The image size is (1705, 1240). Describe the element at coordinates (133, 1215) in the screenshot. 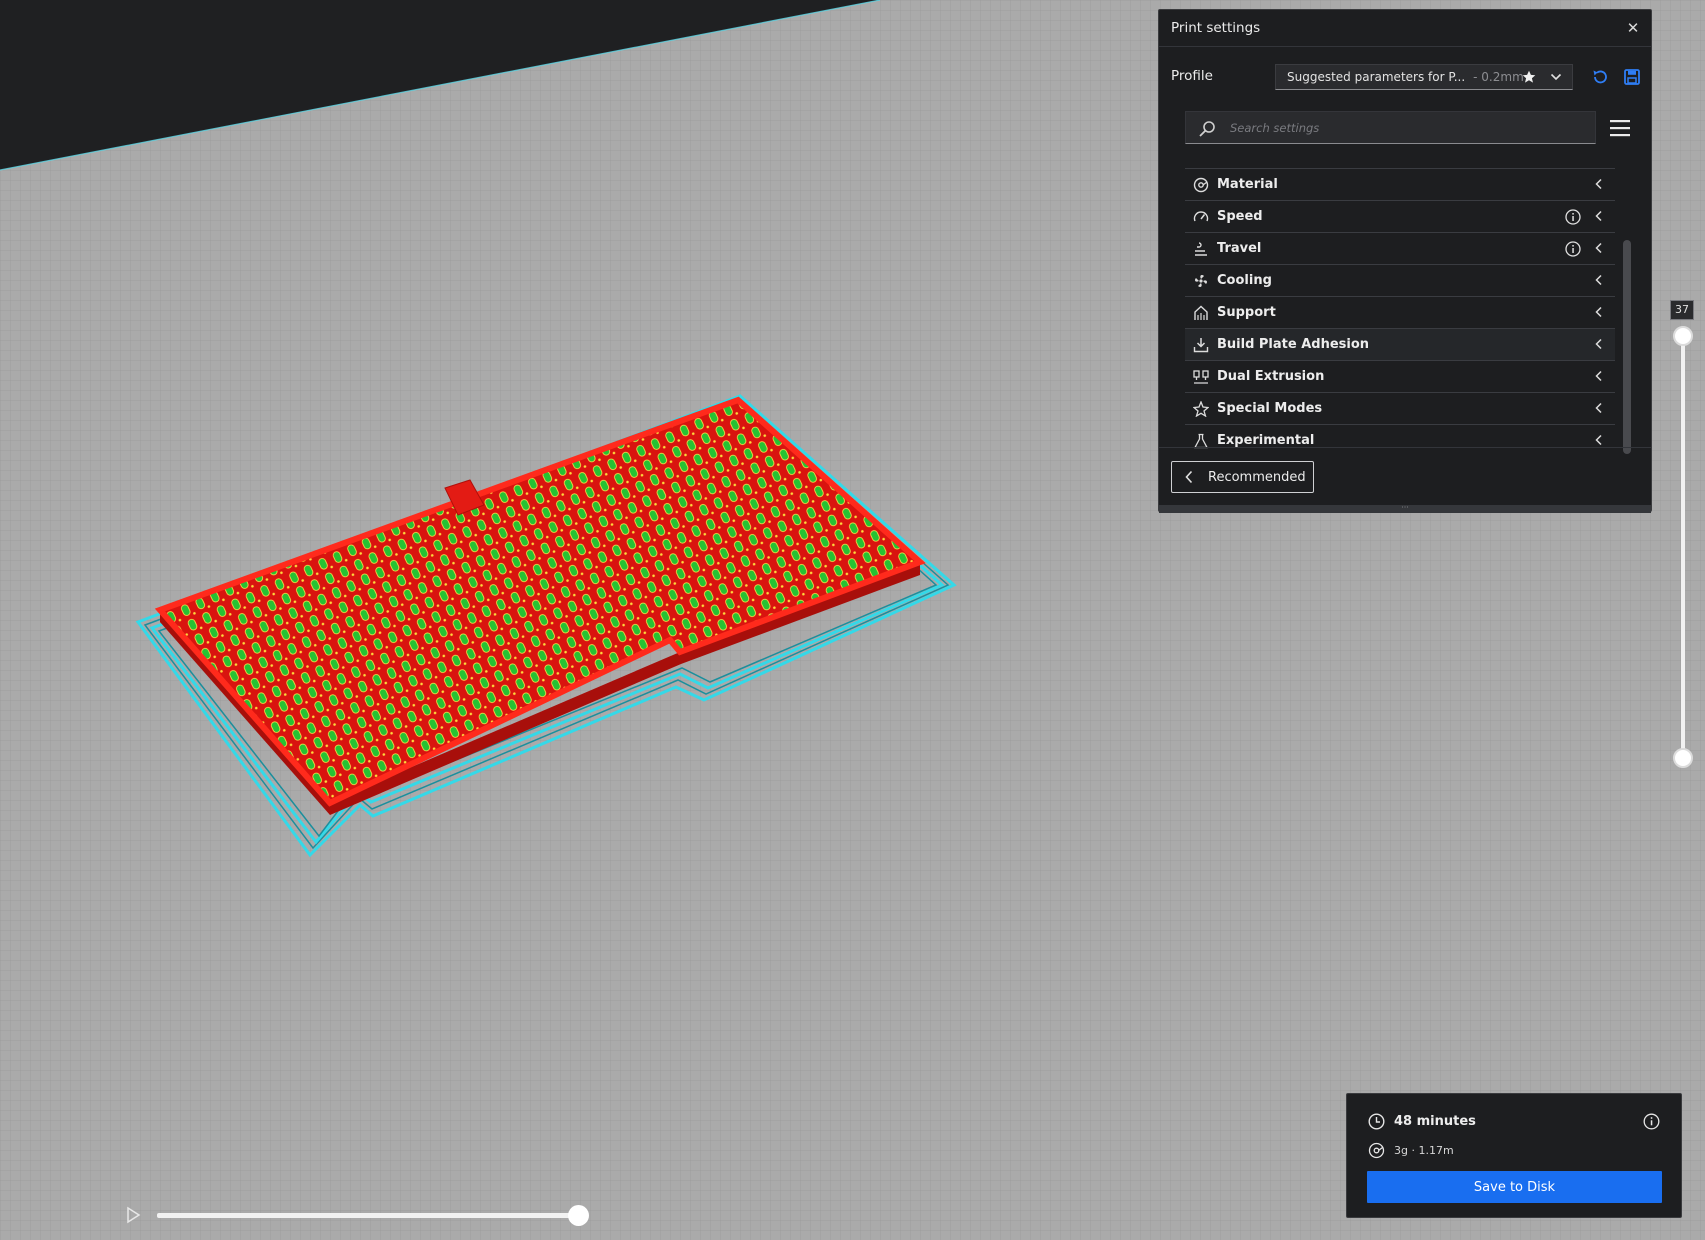

I see `play-icon` at that location.